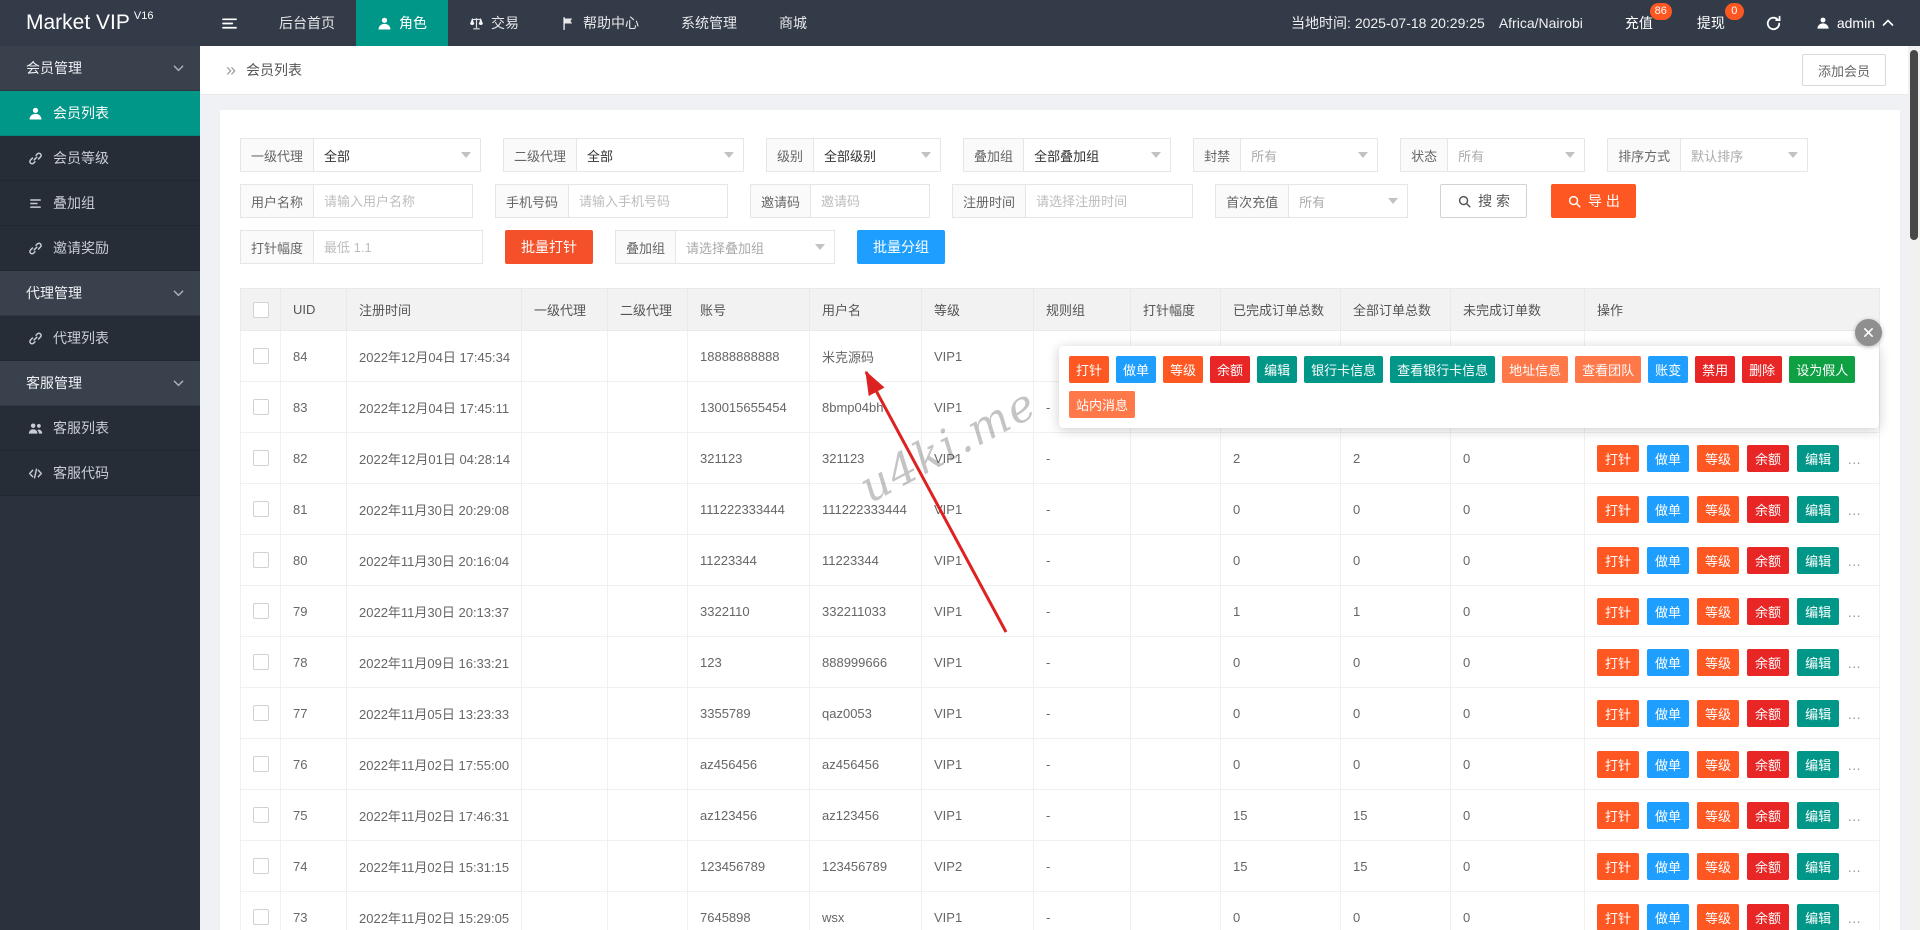 The height and width of the screenshot is (930, 1920). What do you see at coordinates (1089, 369) in the screenshot?
I see `popup-action-打针: 打针` at bounding box center [1089, 369].